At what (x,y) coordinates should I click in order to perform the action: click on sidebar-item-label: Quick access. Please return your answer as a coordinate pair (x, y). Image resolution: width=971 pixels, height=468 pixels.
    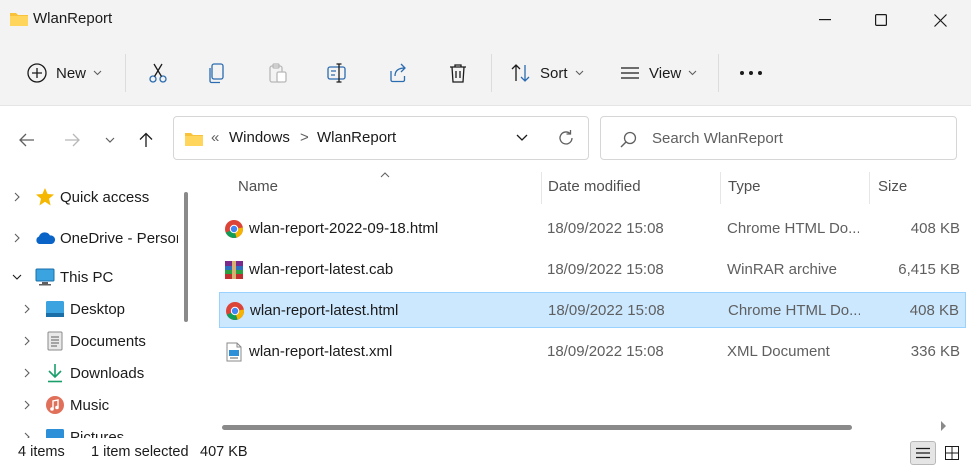
    Looking at the image, I should click on (105, 197).